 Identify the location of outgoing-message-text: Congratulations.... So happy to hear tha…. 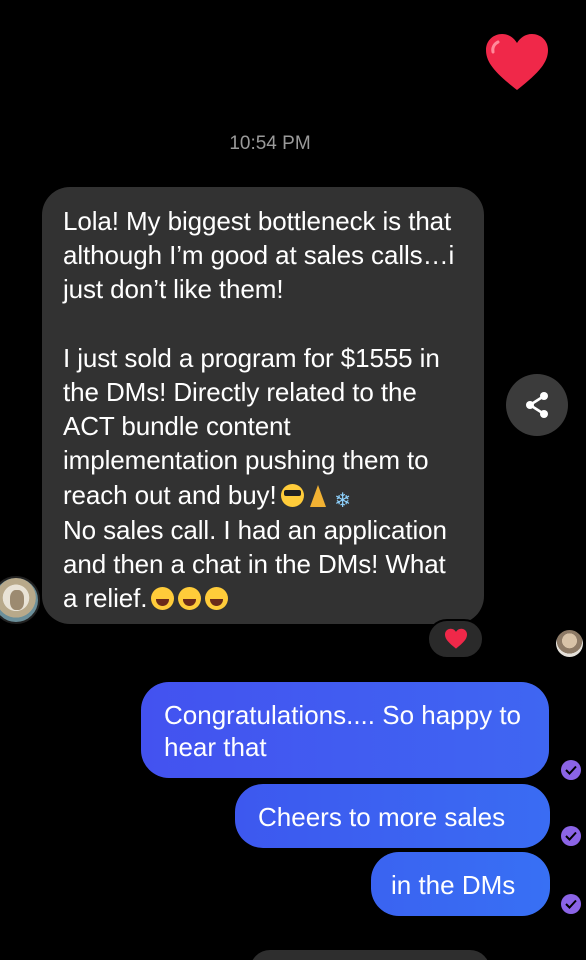
(346, 731).